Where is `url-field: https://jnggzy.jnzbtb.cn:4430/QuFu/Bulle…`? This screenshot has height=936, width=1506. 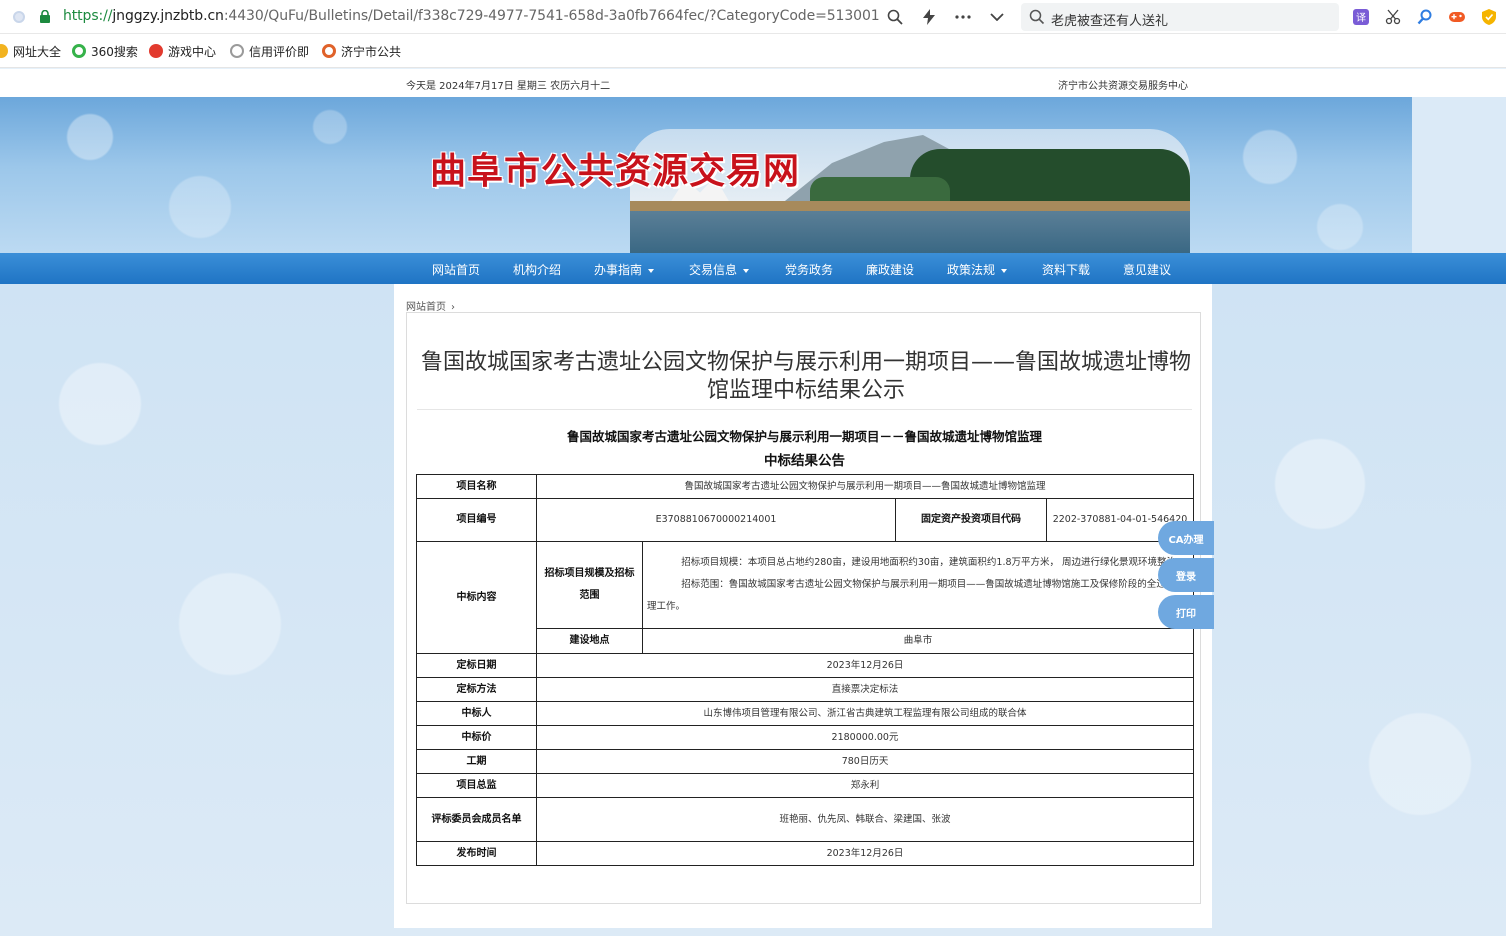 url-field: https://jnggzy.jnzbtb.cn:4430/QuFu/Bulle… is located at coordinates (471, 16).